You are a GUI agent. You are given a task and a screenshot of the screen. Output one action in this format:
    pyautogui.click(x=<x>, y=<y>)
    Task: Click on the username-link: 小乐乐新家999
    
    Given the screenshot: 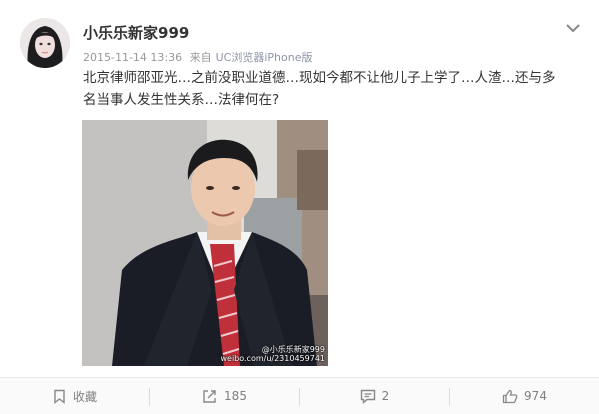 What is the action you would take?
    pyautogui.click(x=136, y=32)
    